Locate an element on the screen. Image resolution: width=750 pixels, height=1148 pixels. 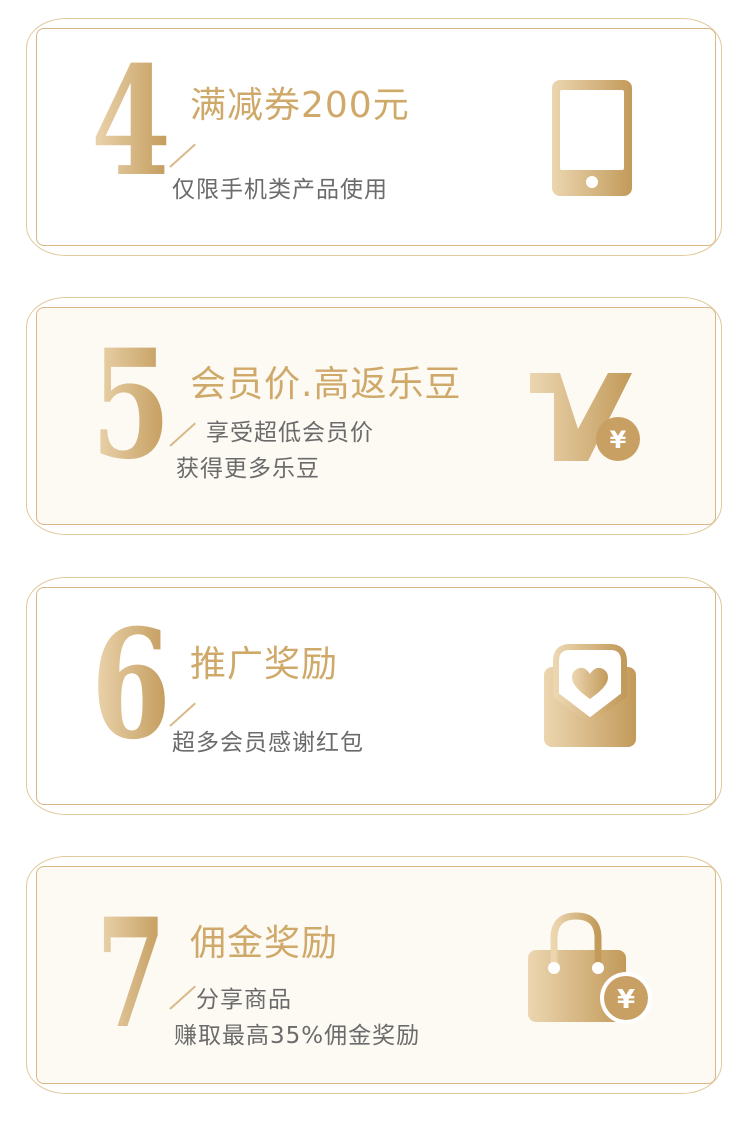
benefit-title: 推广奖励 is located at coordinates (264, 664).